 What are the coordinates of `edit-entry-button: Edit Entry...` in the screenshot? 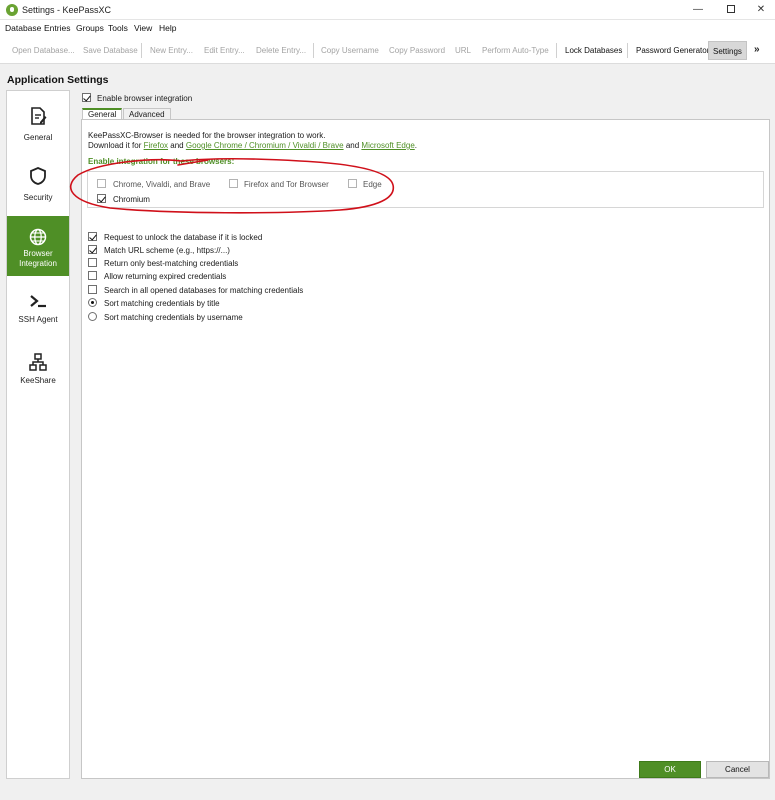 It's located at (224, 50).